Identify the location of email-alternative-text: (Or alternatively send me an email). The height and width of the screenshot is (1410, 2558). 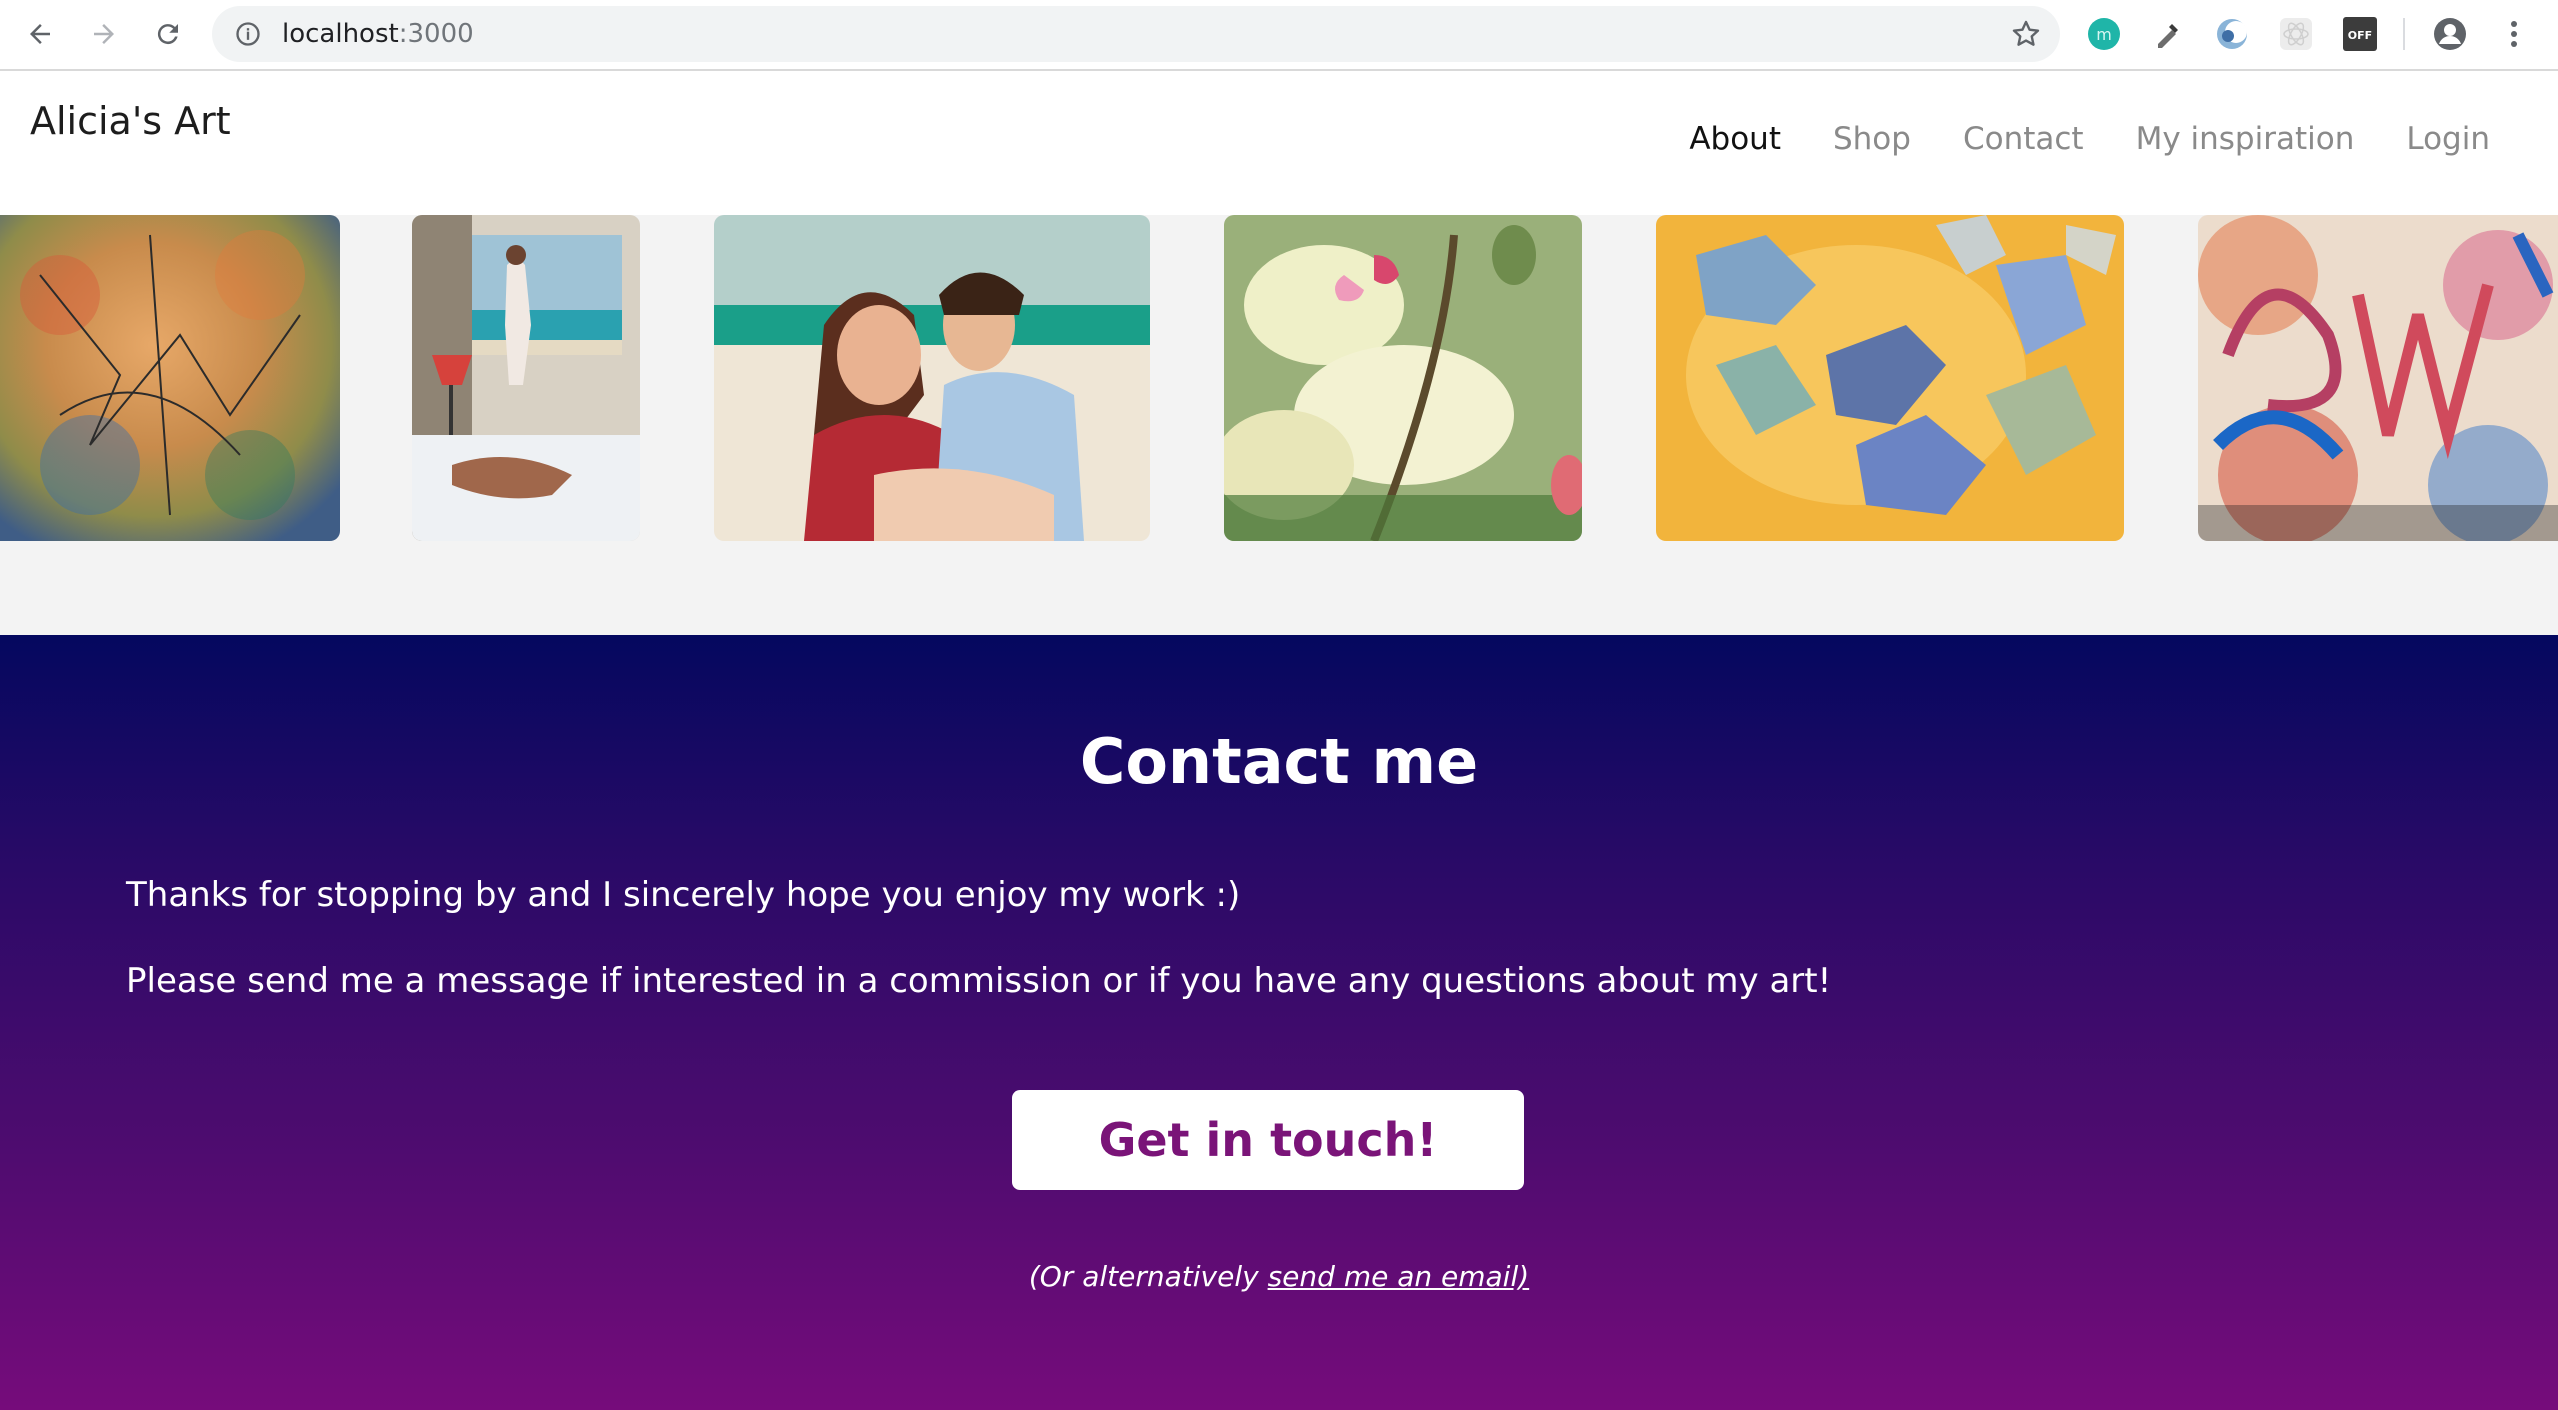
(1279, 1276).